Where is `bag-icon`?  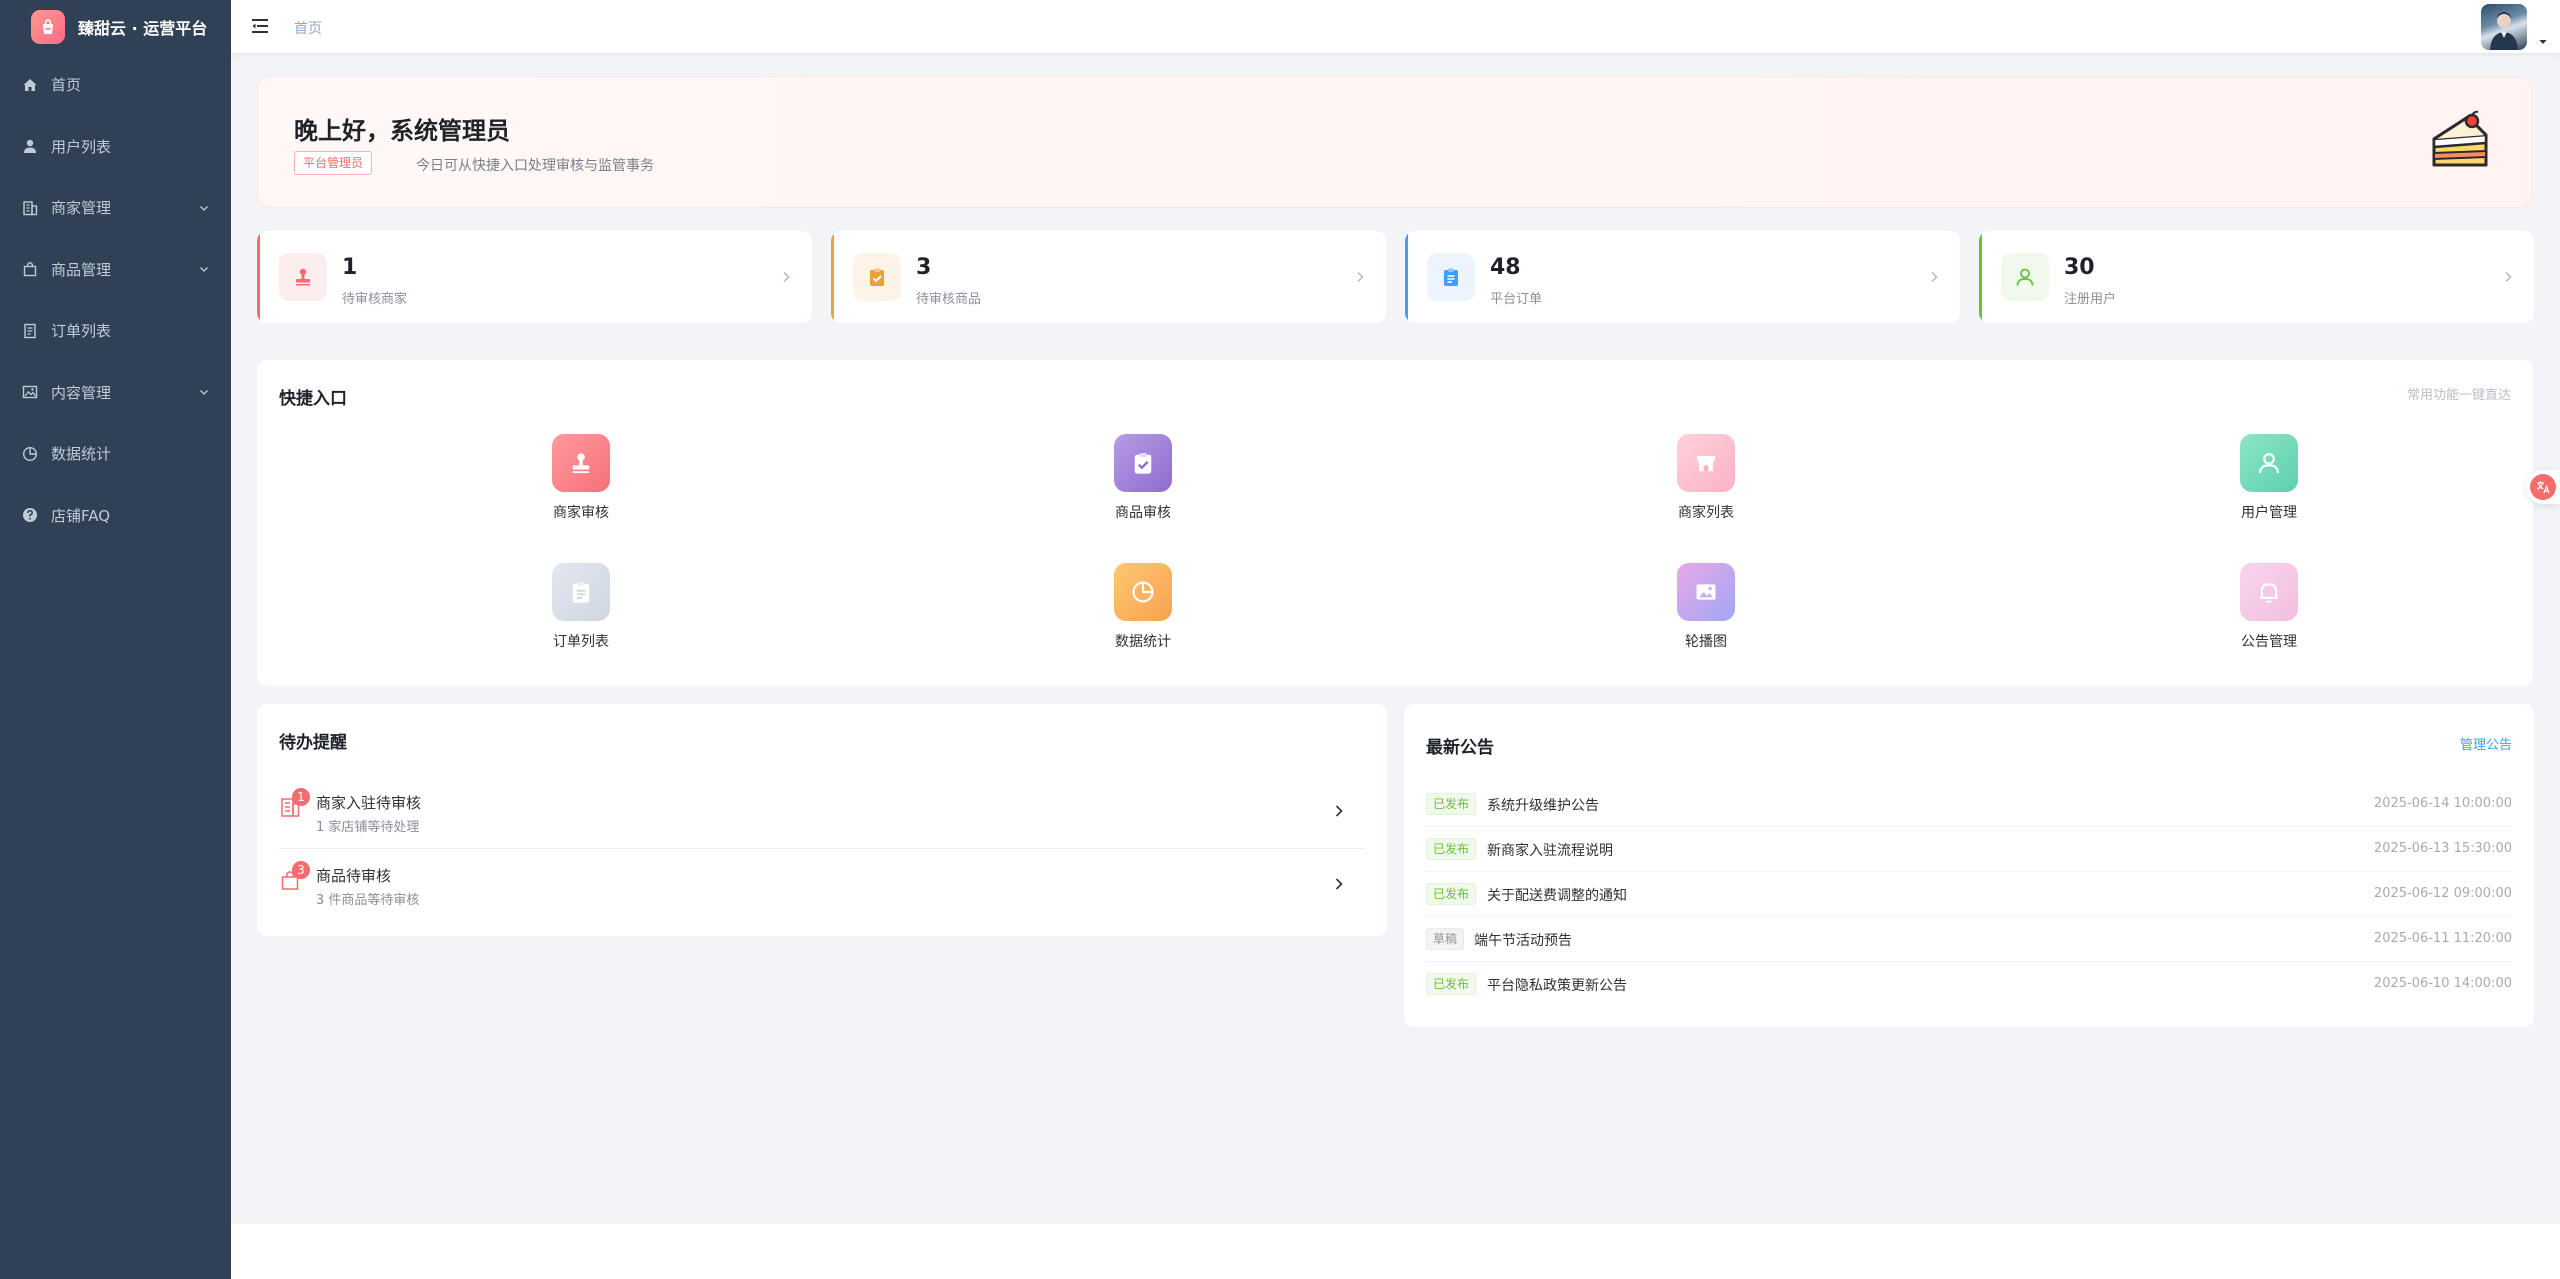
bag-icon is located at coordinates (30, 269).